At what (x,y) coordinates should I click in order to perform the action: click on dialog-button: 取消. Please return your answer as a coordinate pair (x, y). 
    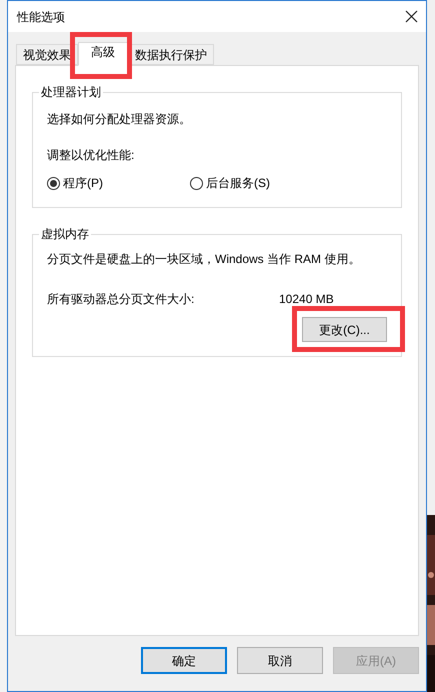
    Looking at the image, I should click on (280, 660).